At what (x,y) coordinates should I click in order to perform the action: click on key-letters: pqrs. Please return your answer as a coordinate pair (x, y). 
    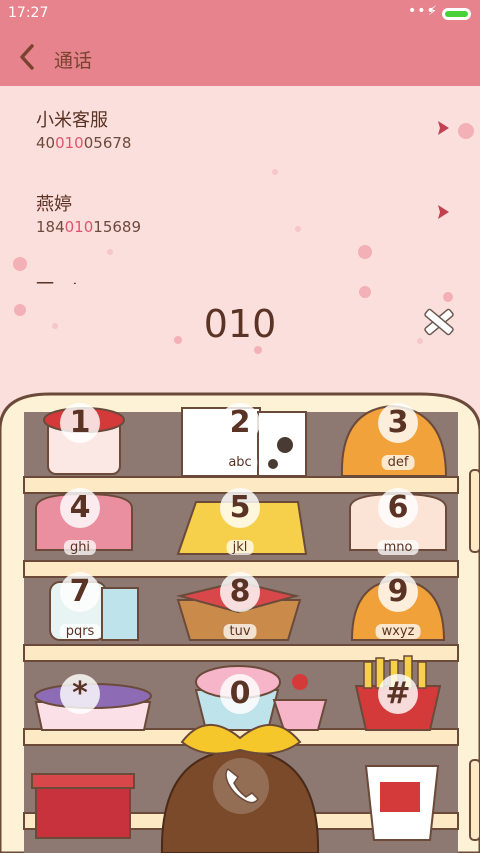
    Looking at the image, I should click on (80, 631).